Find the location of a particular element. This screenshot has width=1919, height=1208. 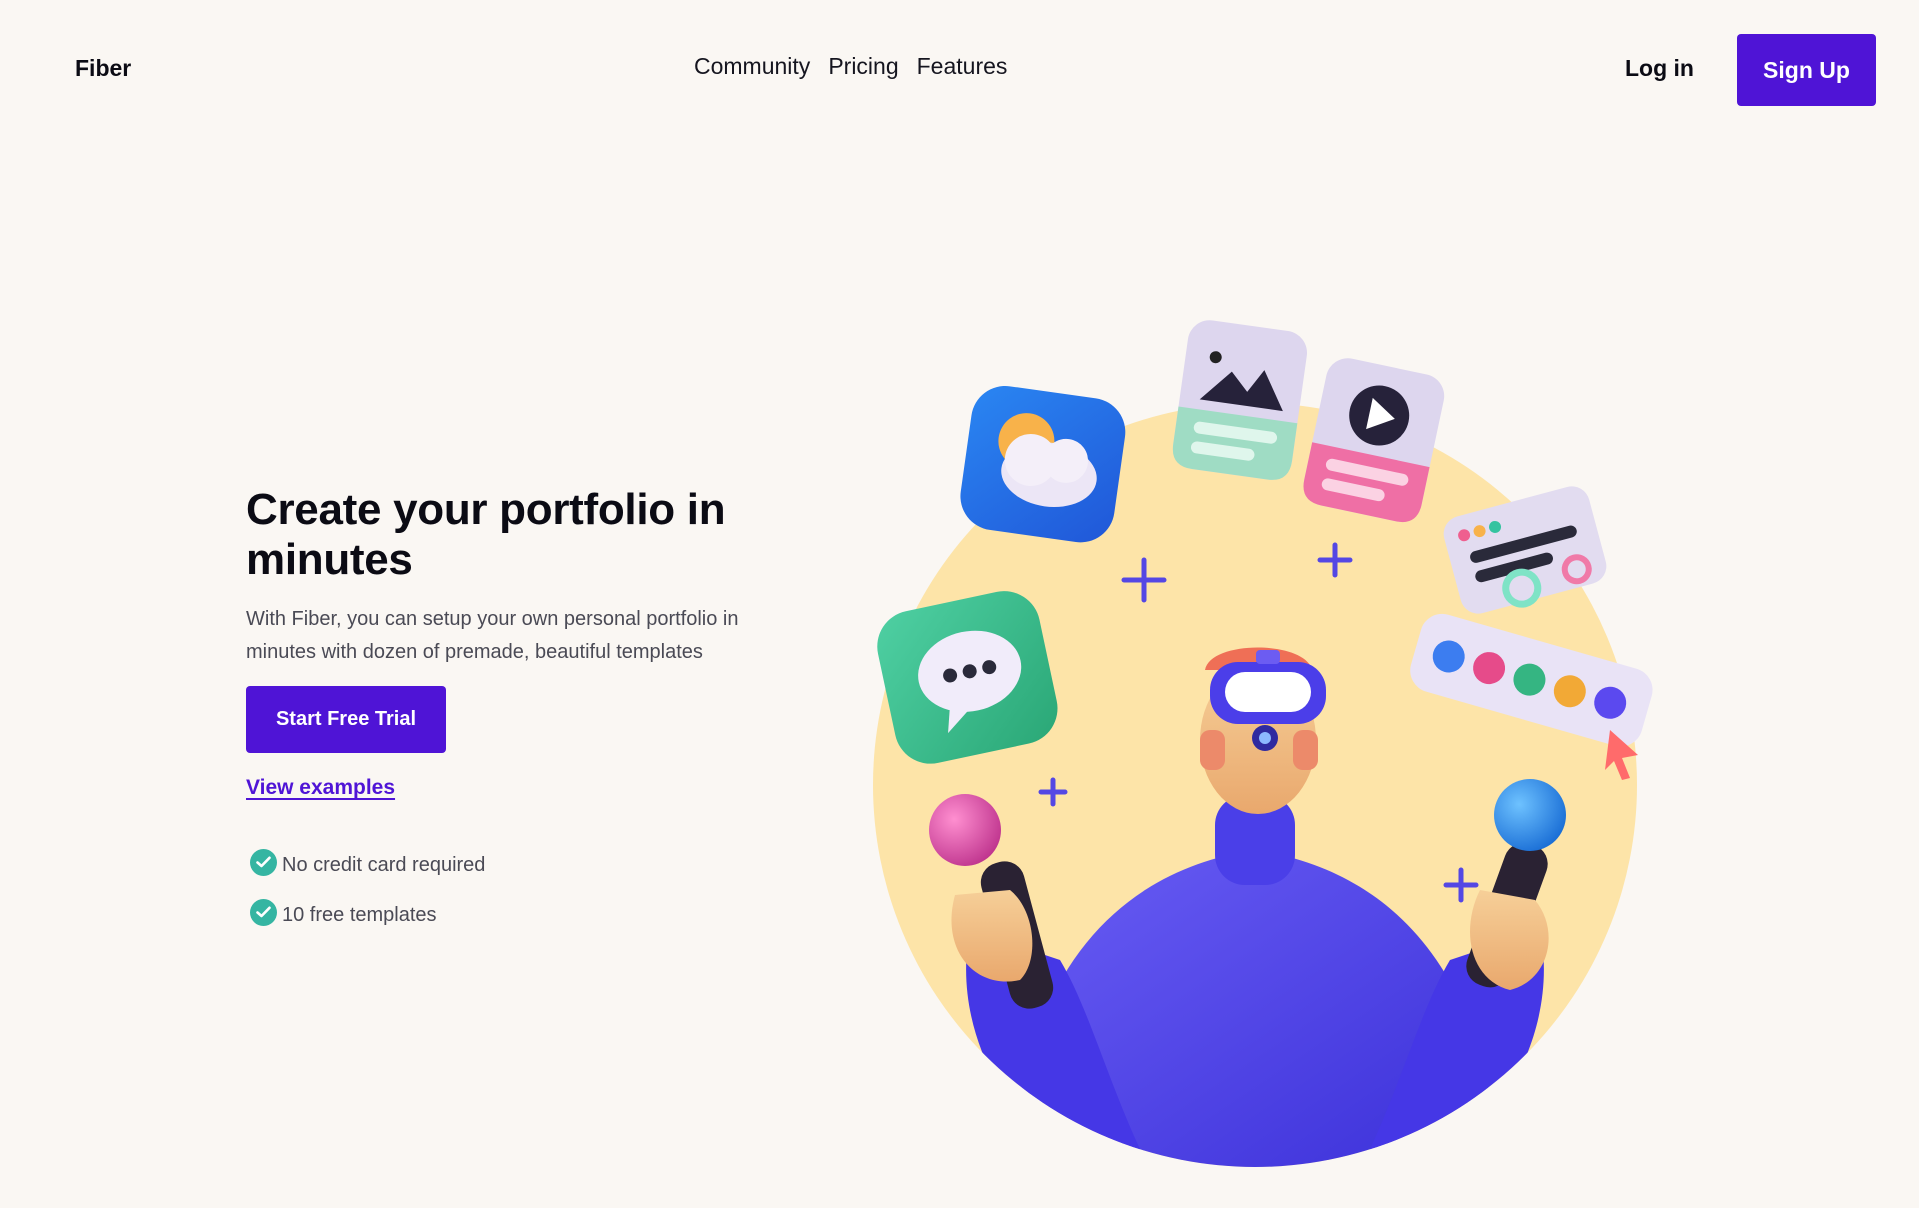

nav-links: Community Pricing Features is located at coordinates (850, 66).